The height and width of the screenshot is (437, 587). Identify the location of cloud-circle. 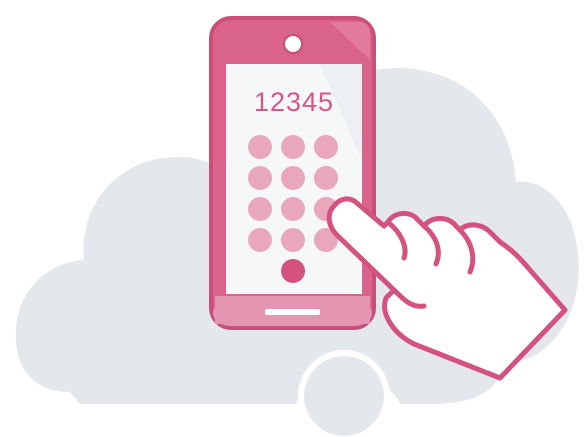
(344, 396).